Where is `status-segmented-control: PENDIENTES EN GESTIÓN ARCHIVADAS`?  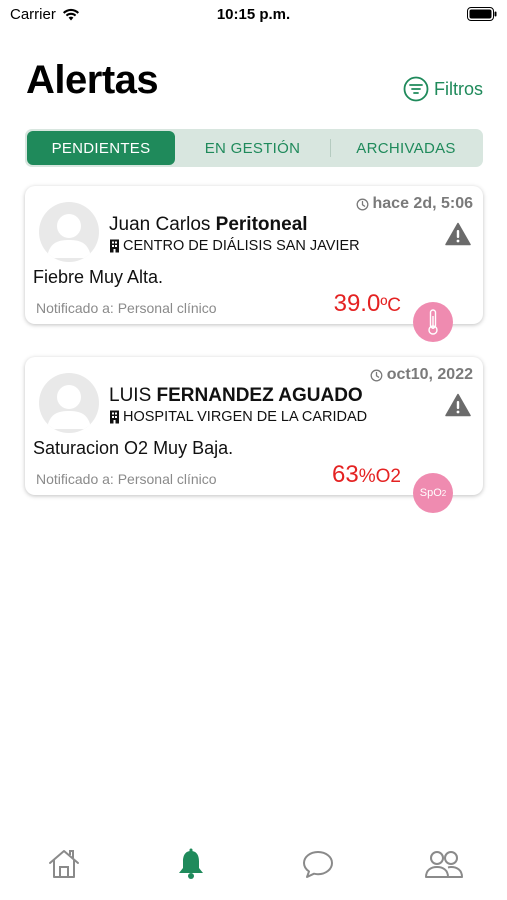 status-segmented-control: PENDIENTES EN GESTIÓN ARCHIVADAS is located at coordinates (254, 148).